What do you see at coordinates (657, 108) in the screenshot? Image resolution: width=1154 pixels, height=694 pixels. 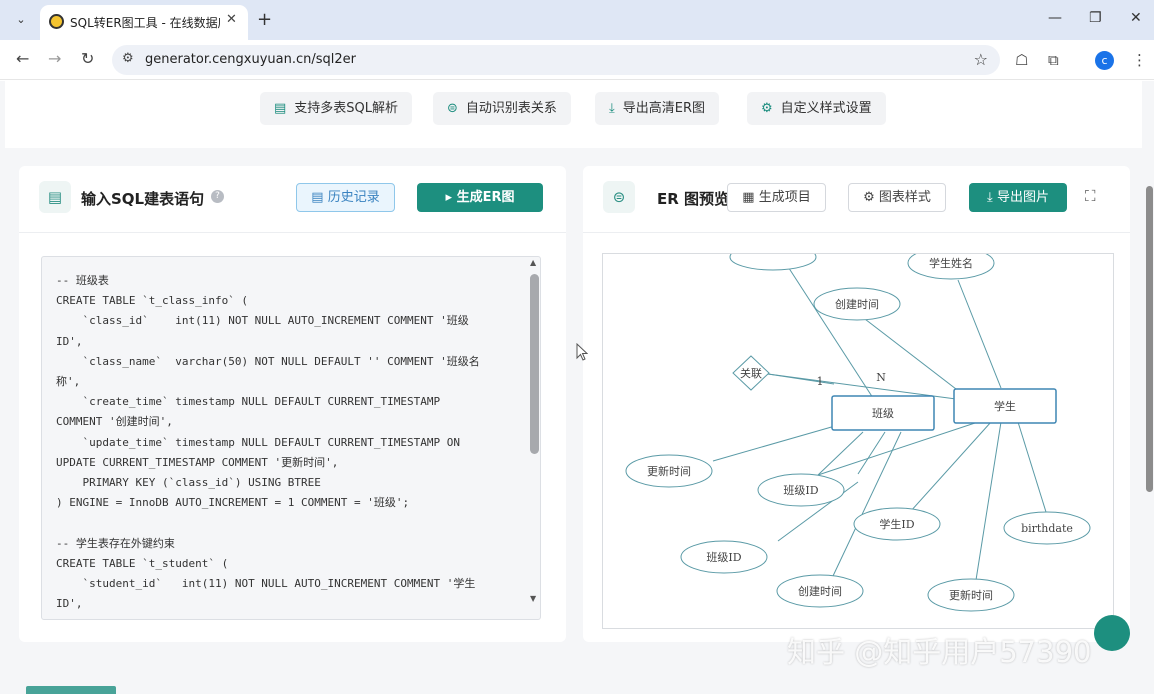 I see `feature-export-hd: ⤓ 导出高清ER图` at bounding box center [657, 108].